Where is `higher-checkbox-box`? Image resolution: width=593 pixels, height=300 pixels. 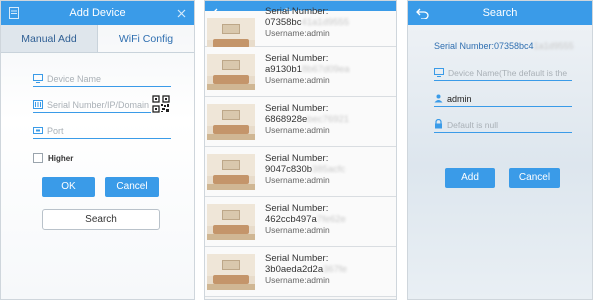 higher-checkbox-box is located at coordinates (38, 158).